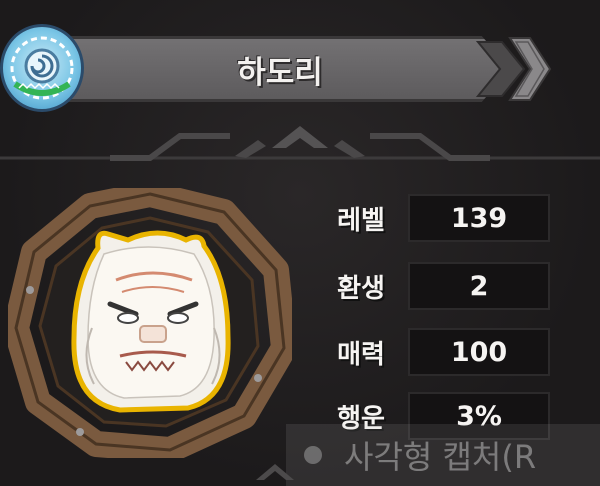  I want to click on stat-row-rebirth: 환생 2, so click(436, 286).